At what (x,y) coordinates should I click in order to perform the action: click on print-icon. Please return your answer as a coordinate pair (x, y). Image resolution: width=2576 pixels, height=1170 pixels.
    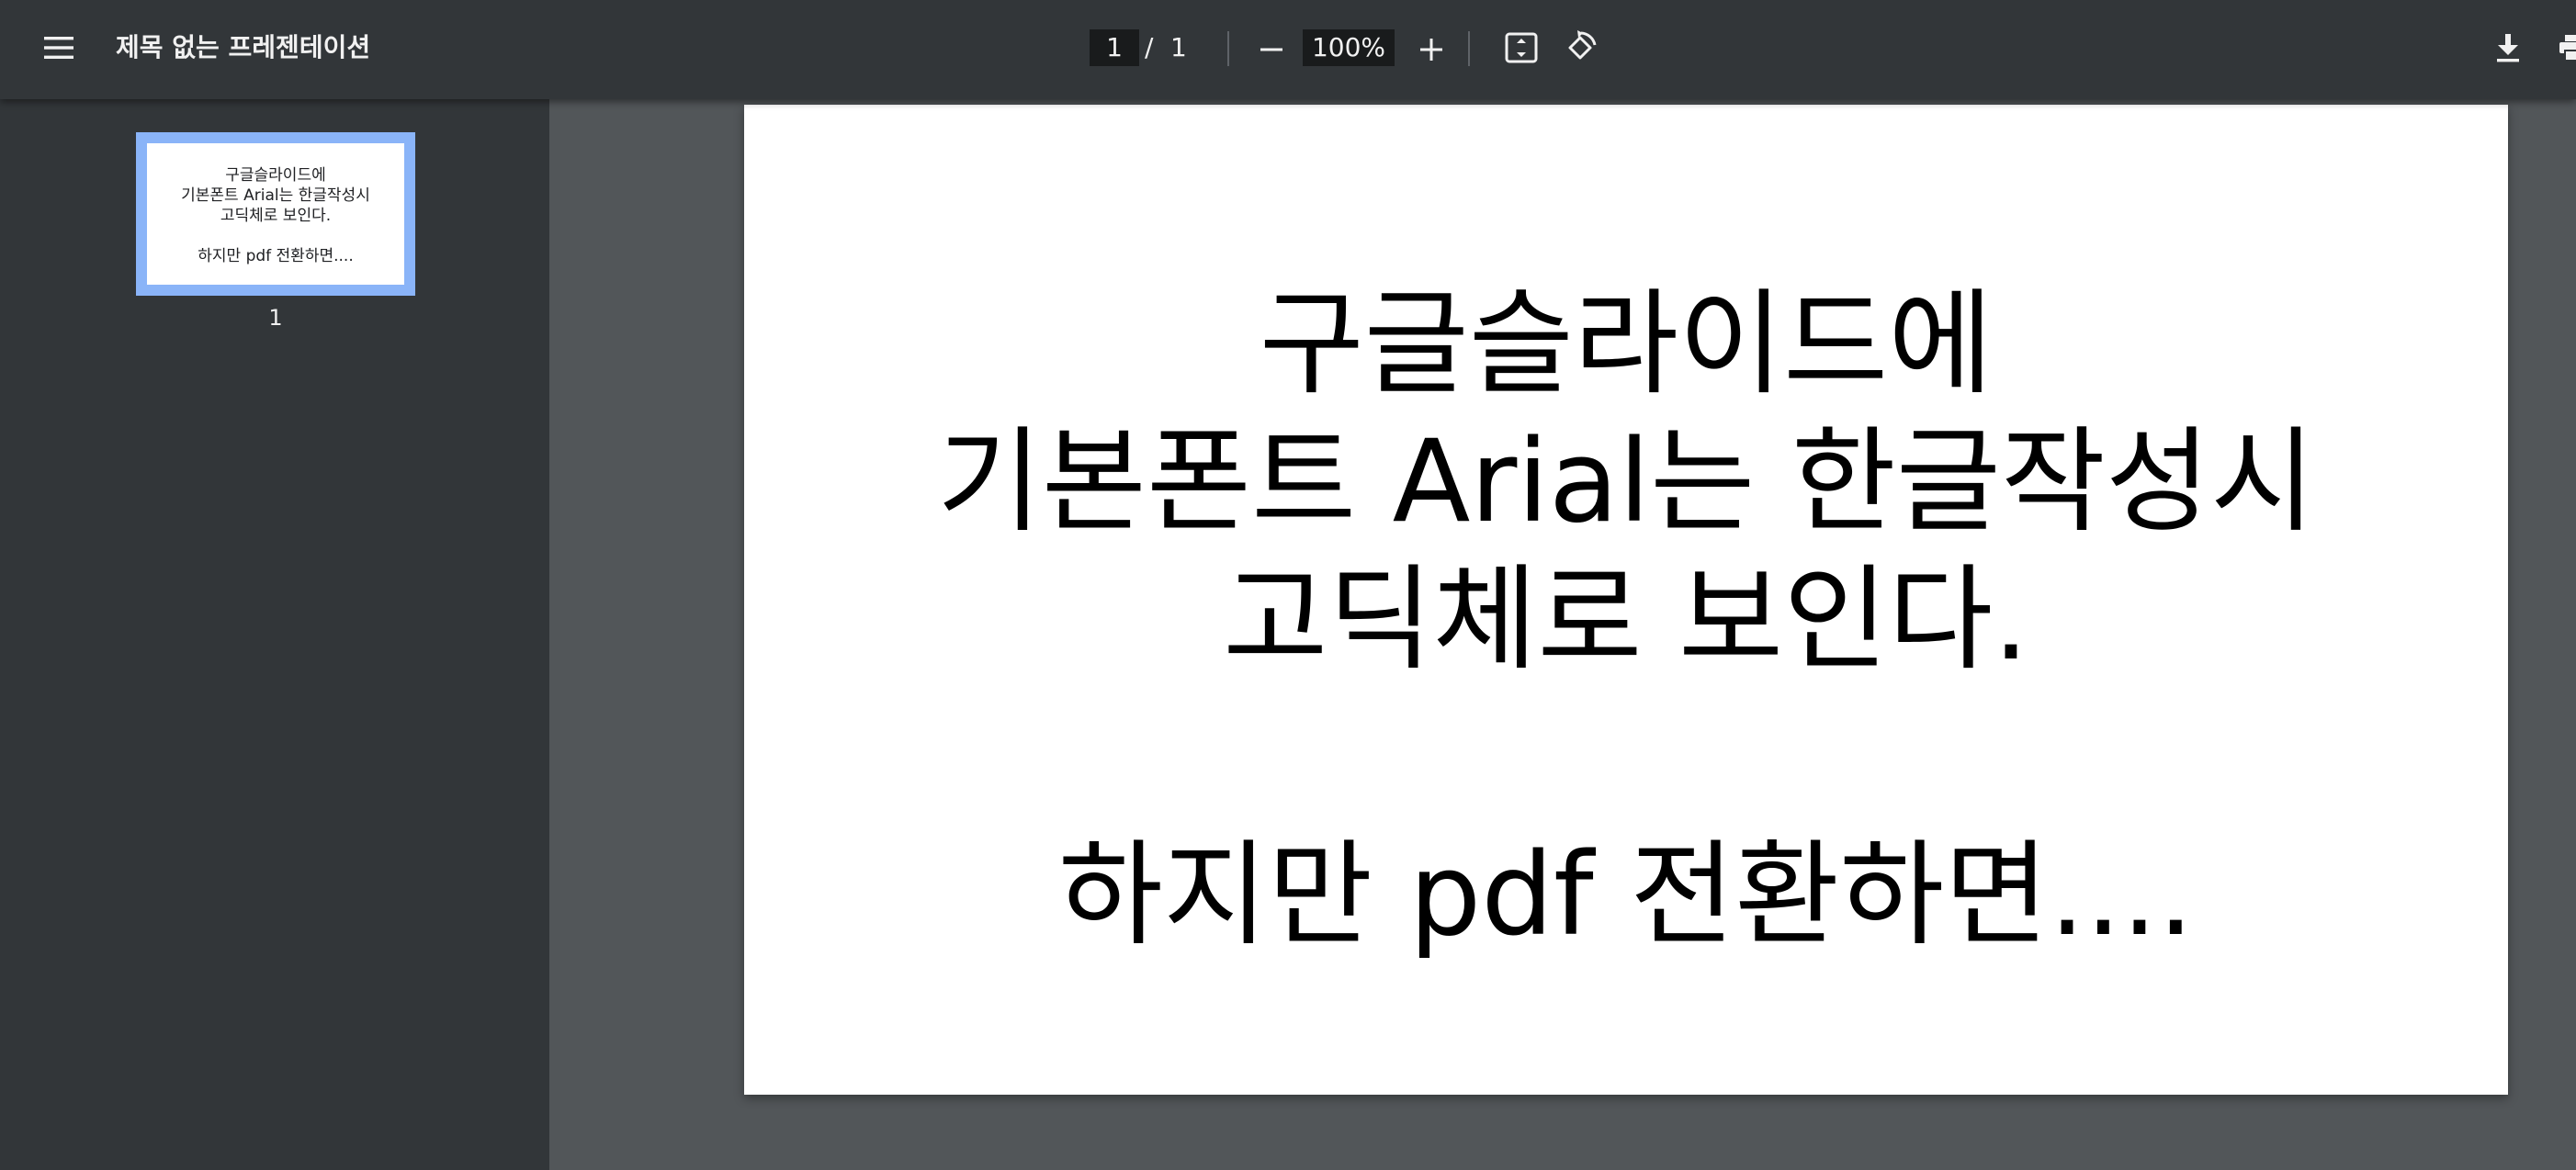
    Looking at the image, I should click on (2567, 47).